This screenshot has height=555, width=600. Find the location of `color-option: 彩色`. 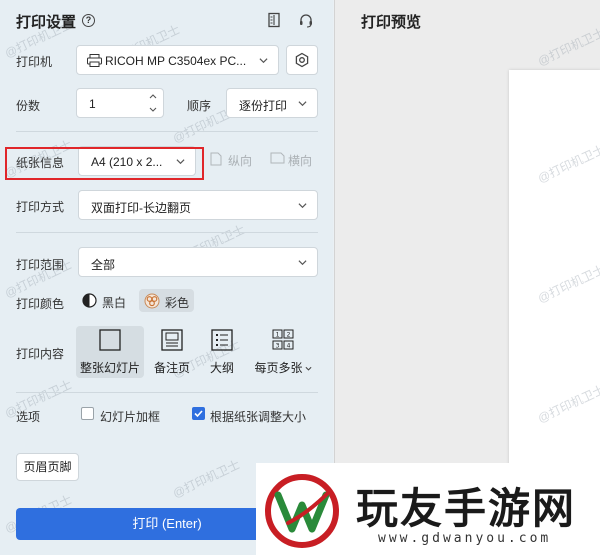

color-option: 彩色 is located at coordinates (166, 300).